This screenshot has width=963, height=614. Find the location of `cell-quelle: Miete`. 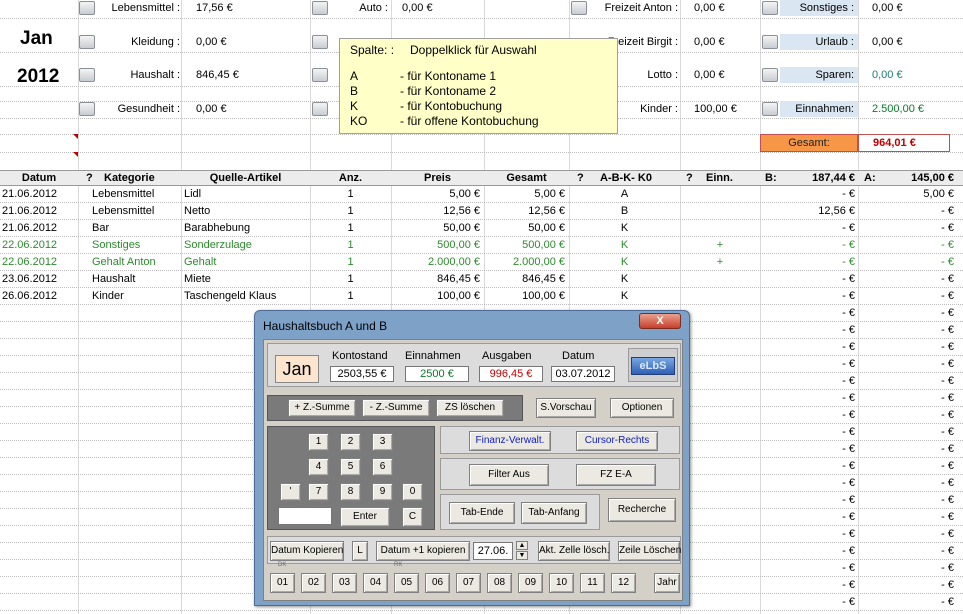

cell-quelle: Miete is located at coordinates (246, 279).